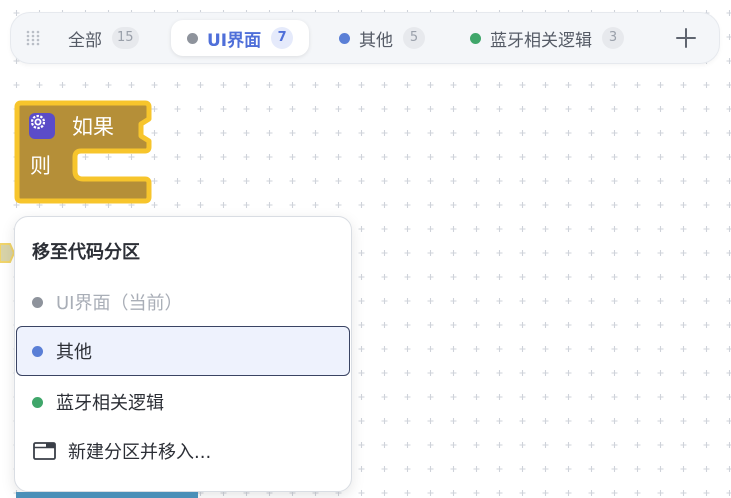 The image size is (731, 498). What do you see at coordinates (119, 303) in the screenshot?
I see `menu-item-label: UI界面（当前）` at bounding box center [119, 303].